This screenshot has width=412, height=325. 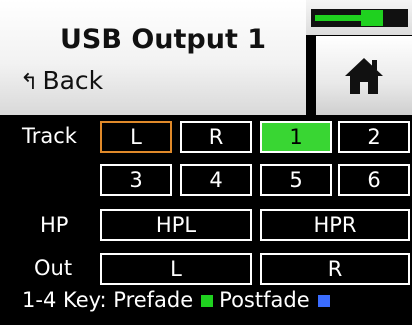 What do you see at coordinates (216, 180) in the screenshot?
I see `track-button-4: 4` at bounding box center [216, 180].